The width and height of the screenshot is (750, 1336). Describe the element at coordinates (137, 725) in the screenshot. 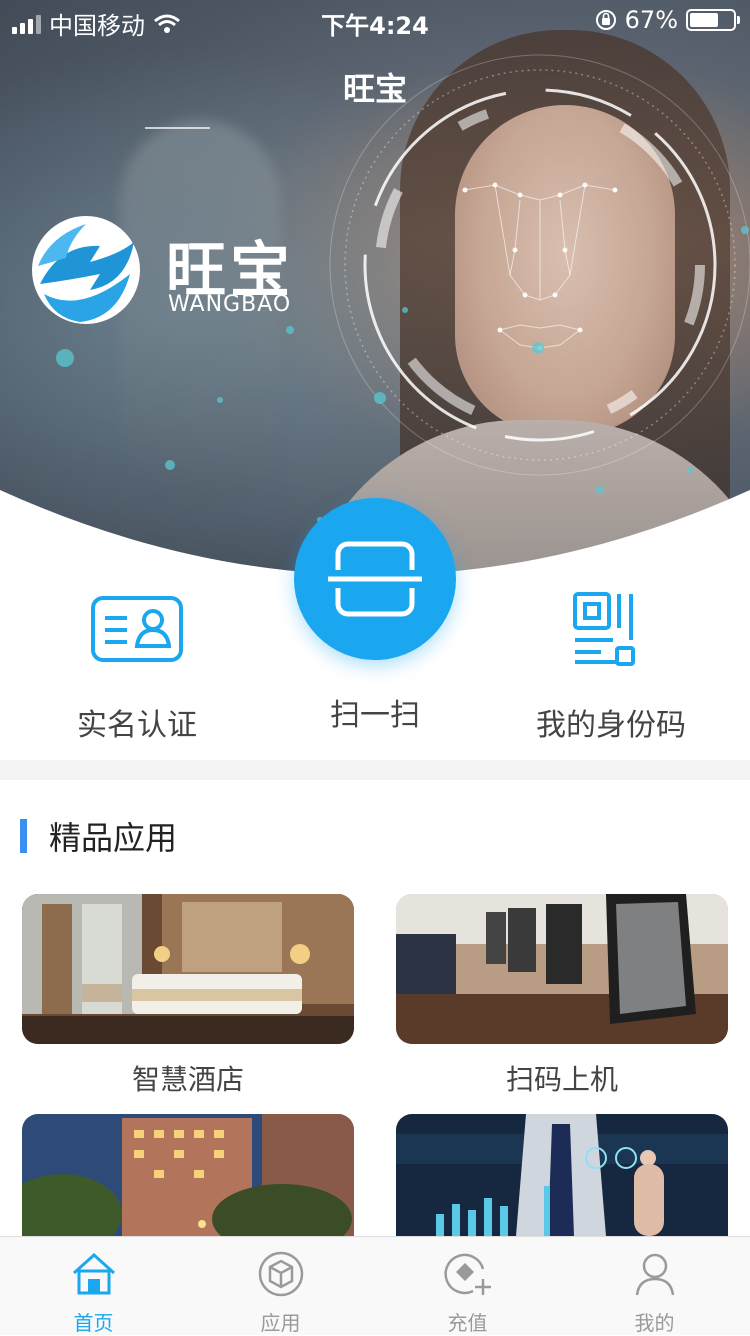

I see `realname-auth-label: 实名认证` at that location.